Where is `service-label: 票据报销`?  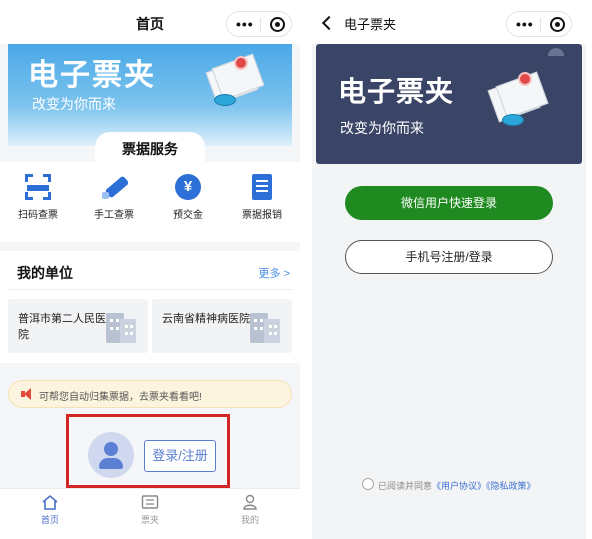
service-label: 票据报销 is located at coordinates (262, 215).